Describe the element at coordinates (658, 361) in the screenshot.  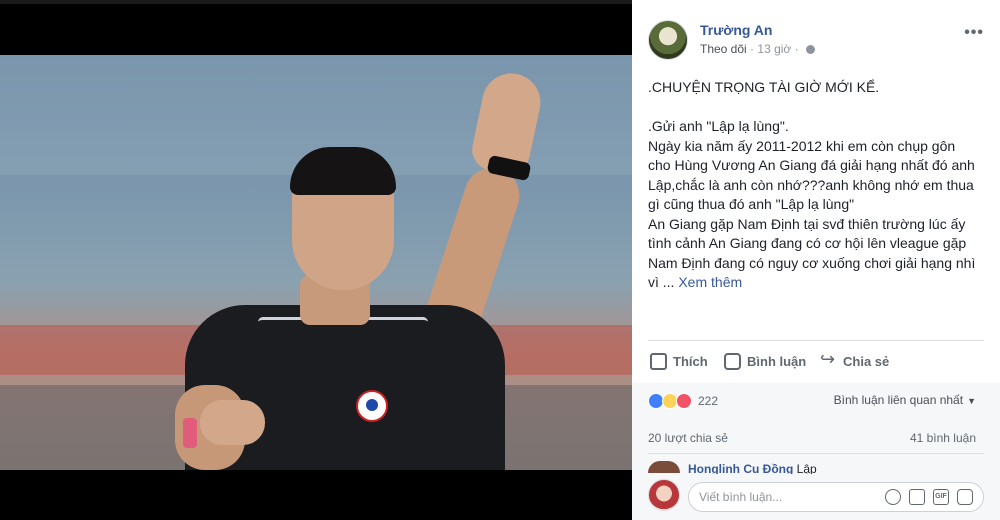
I see `thumbs-up-icon` at that location.